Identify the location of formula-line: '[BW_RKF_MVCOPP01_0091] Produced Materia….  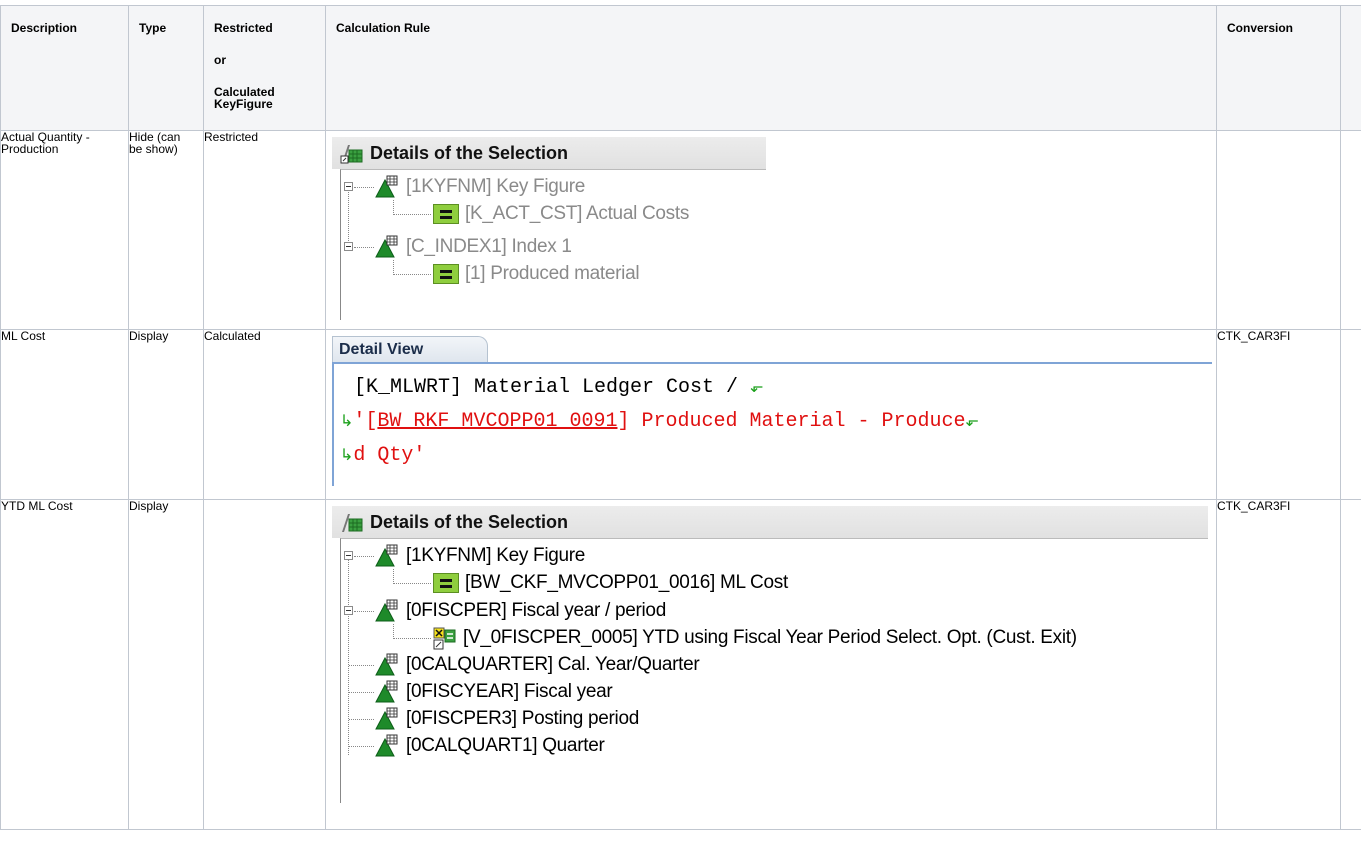
(659, 421).